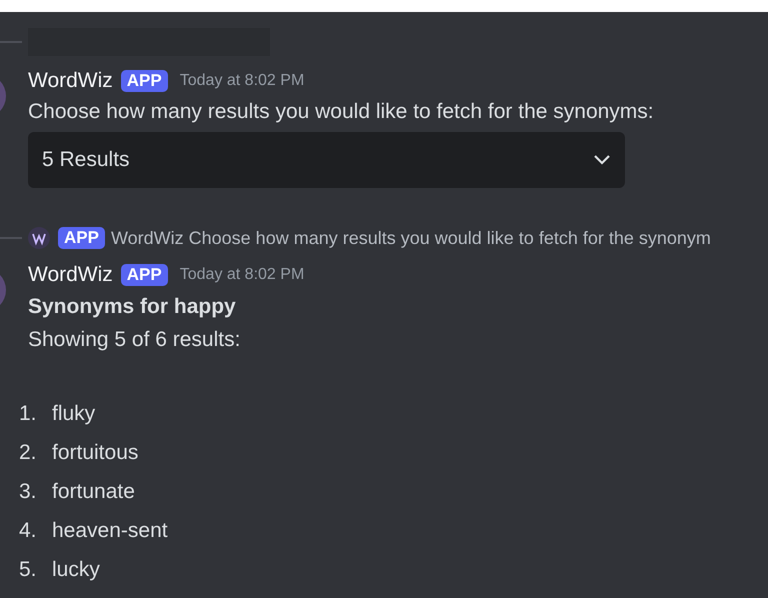 The width and height of the screenshot is (768, 598). What do you see at coordinates (93, 491) in the screenshot?
I see `synonym-text: fortunate` at bounding box center [93, 491].